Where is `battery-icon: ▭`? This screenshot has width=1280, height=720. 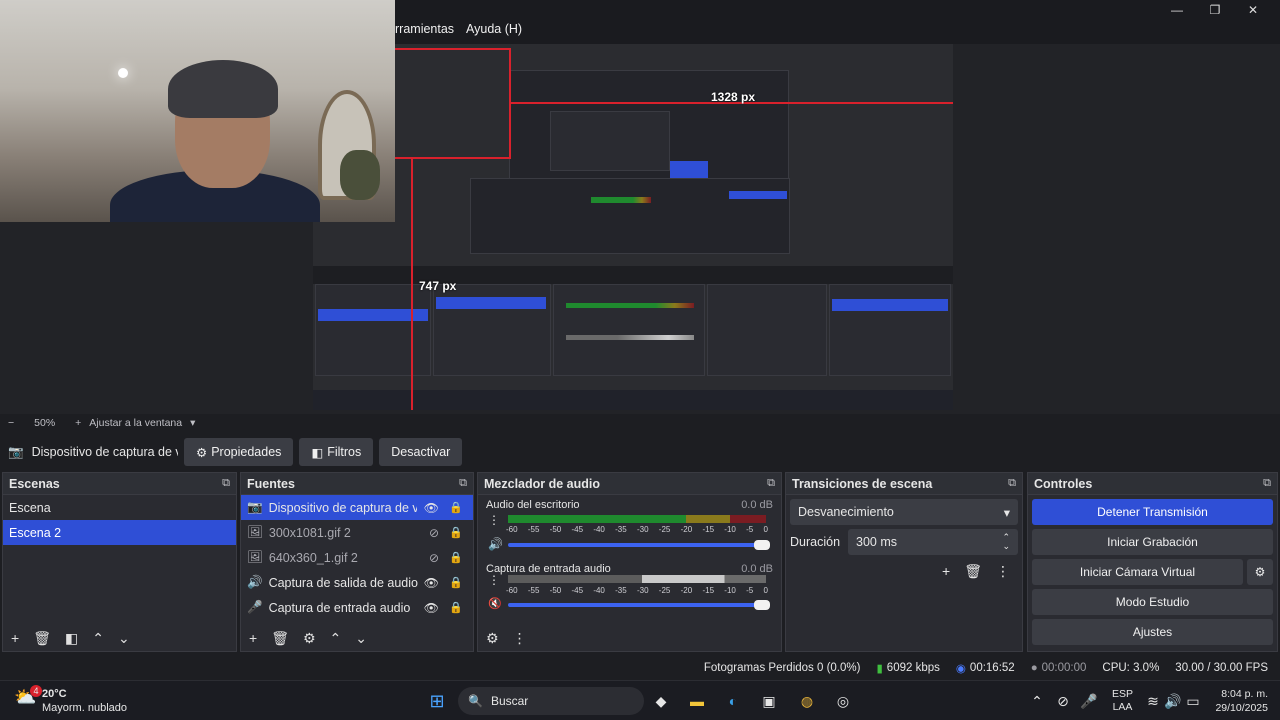 battery-icon: ▭ is located at coordinates (1193, 701).